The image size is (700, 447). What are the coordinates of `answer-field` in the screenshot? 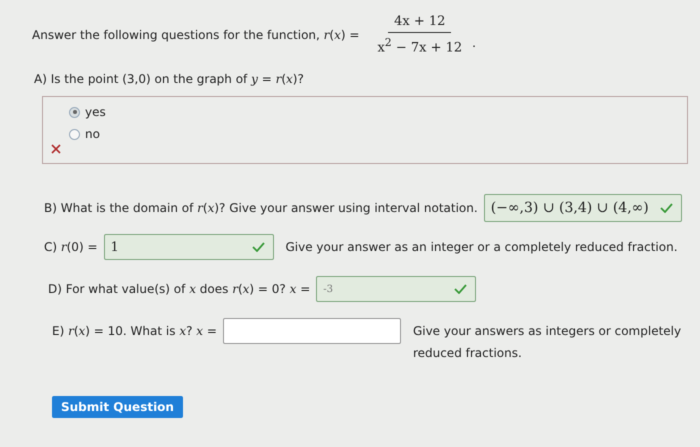 It's located at (311, 331).